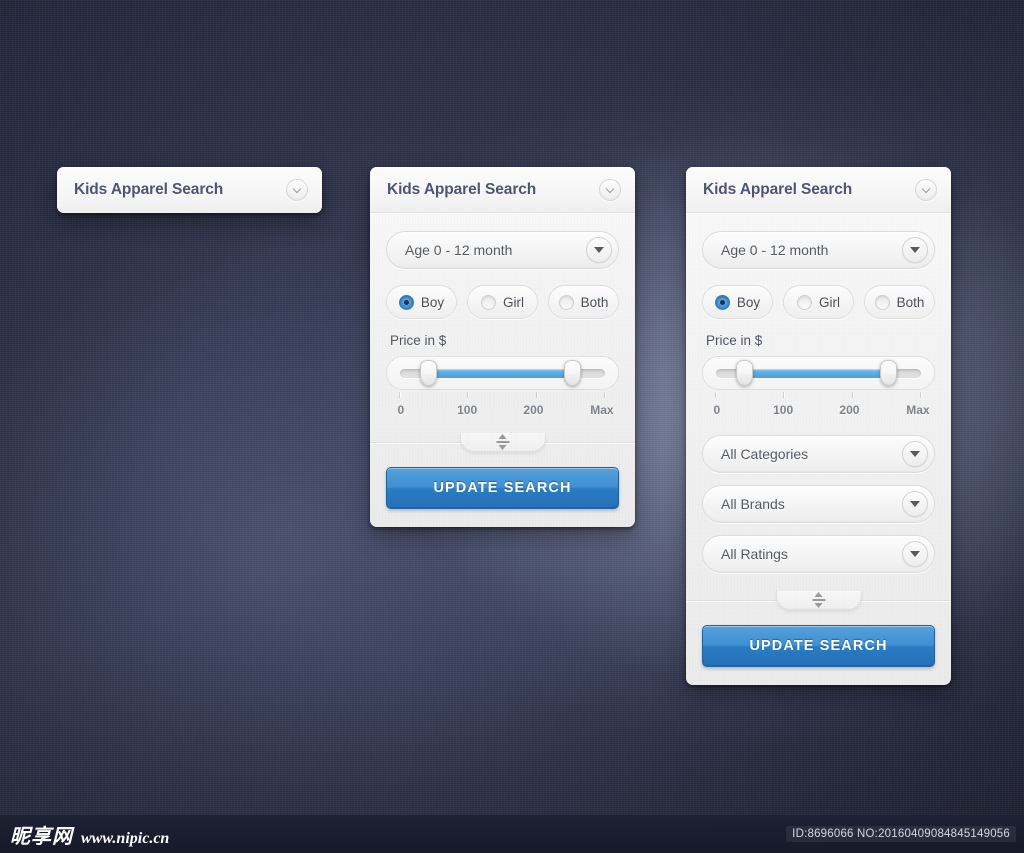 The image size is (1024, 853). I want to click on categories-select-value: All Categories, so click(765, 454).